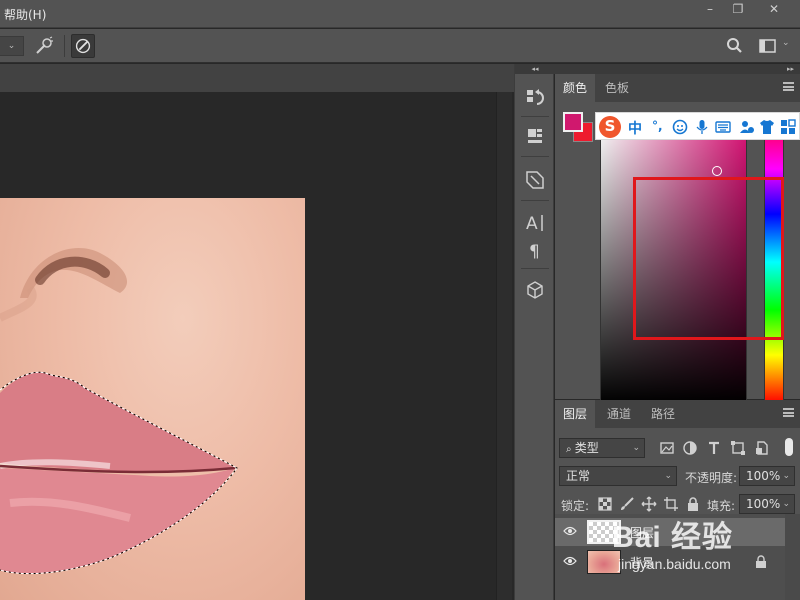 The width and height of the screenshot is (800, 600). What do you see at coordinates (667, 448) in the screenshot?
I see `pixel-filter-icon` at bounding box center [667, 448].